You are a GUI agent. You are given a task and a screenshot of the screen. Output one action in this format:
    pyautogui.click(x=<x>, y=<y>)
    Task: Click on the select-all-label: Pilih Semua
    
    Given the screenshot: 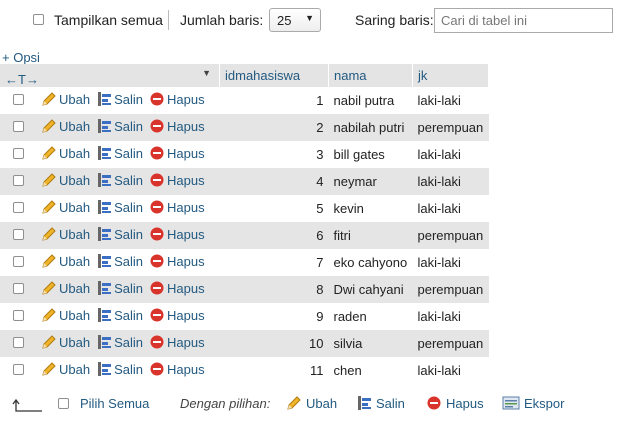 What is the action you would take?
    pyautogui.click(x=114, y=403)
    